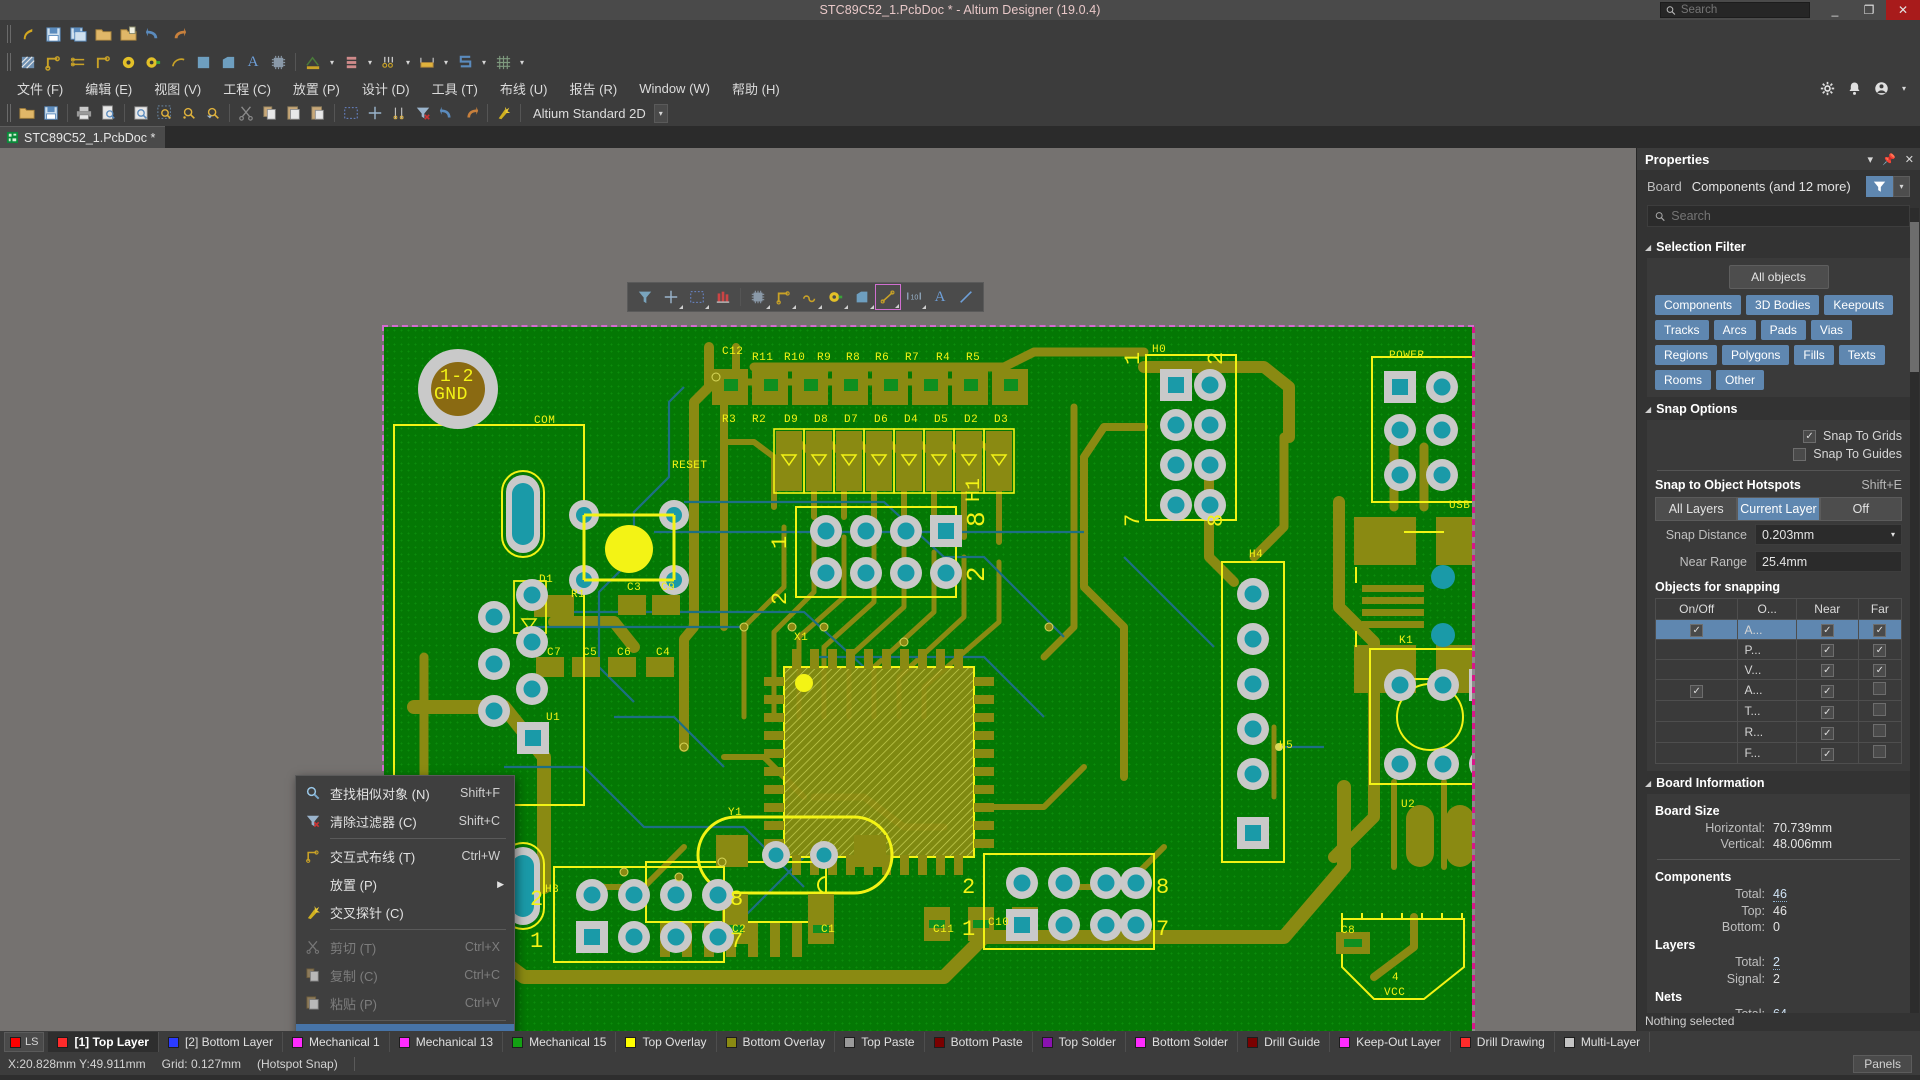 This screenshot has height=1080, width=1920. Describe the element at coordinates (522, 62) in the screenshot. I see `grid-dropdown-icon: ▾` at that location.